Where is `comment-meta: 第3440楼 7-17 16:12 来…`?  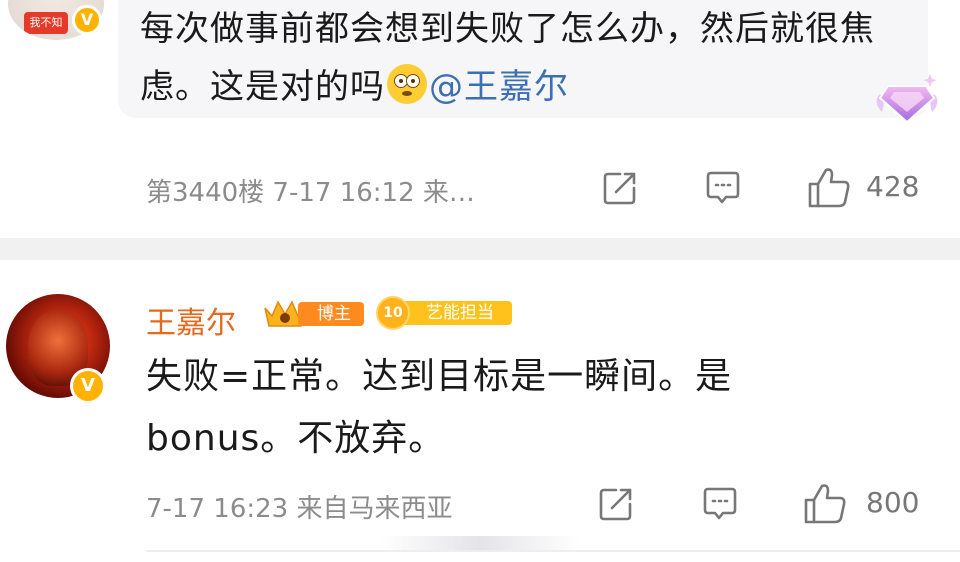
comment-meta: 第3440楼 7-17 16:12 来… is located at coordinates (310, 193).